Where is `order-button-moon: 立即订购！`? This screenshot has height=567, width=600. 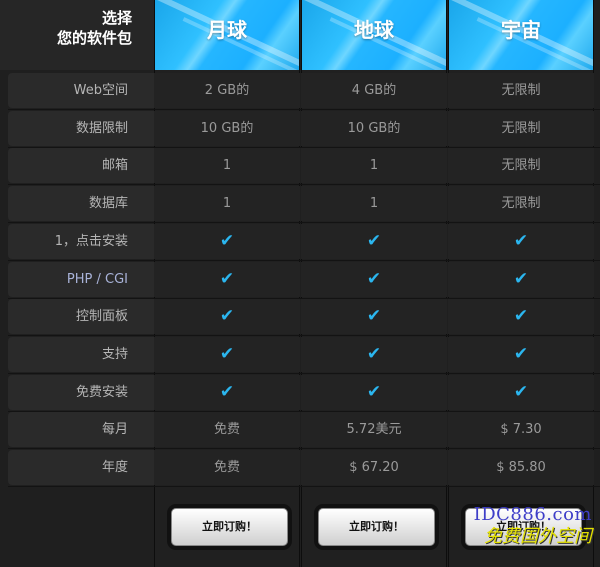 order-button-moon: 立即订购！ is located at coordinates (229, 527).